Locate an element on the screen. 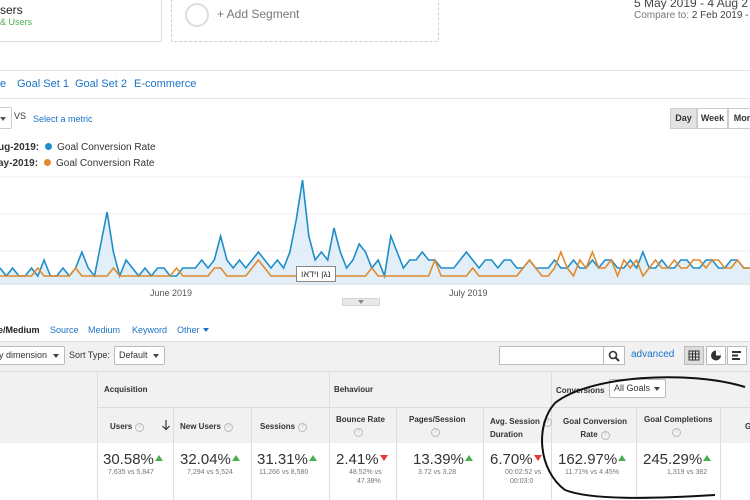  search-button is located at coordinates (614, 355).